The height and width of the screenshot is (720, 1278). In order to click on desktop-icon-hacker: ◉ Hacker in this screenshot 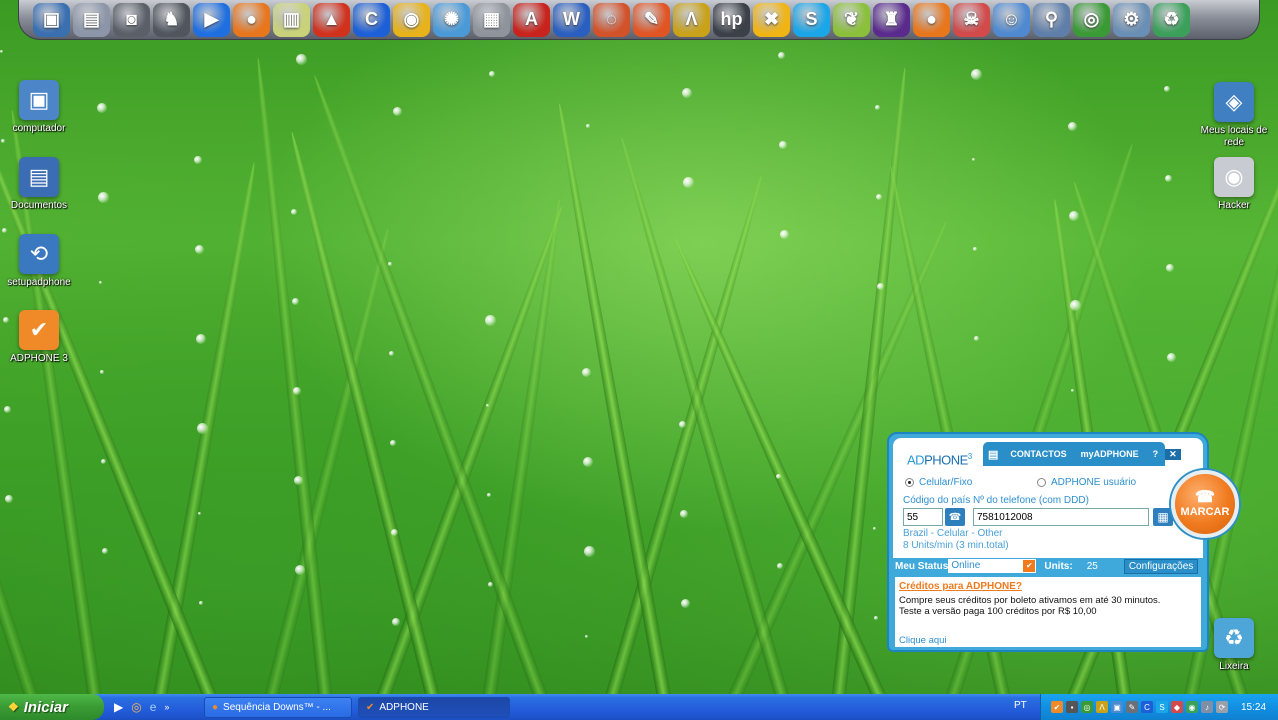, I will do `click(1234, 184)`.